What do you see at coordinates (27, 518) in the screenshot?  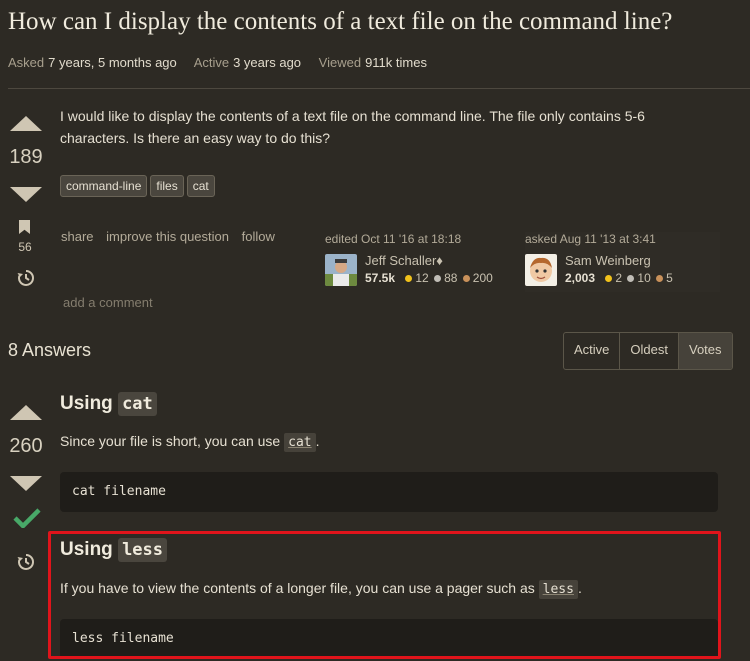 I see `accepted-check-icon` at bounding box center [27, 518].